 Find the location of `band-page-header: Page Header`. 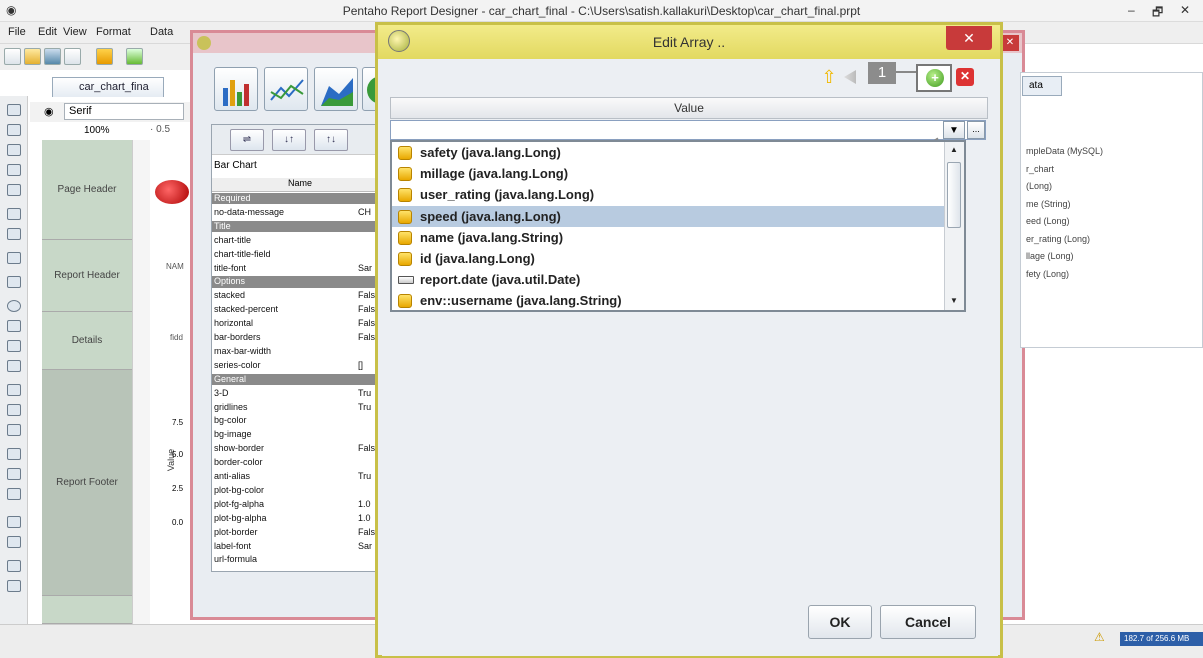

band-page-header: Page Header is located at coordinates (87, 190).